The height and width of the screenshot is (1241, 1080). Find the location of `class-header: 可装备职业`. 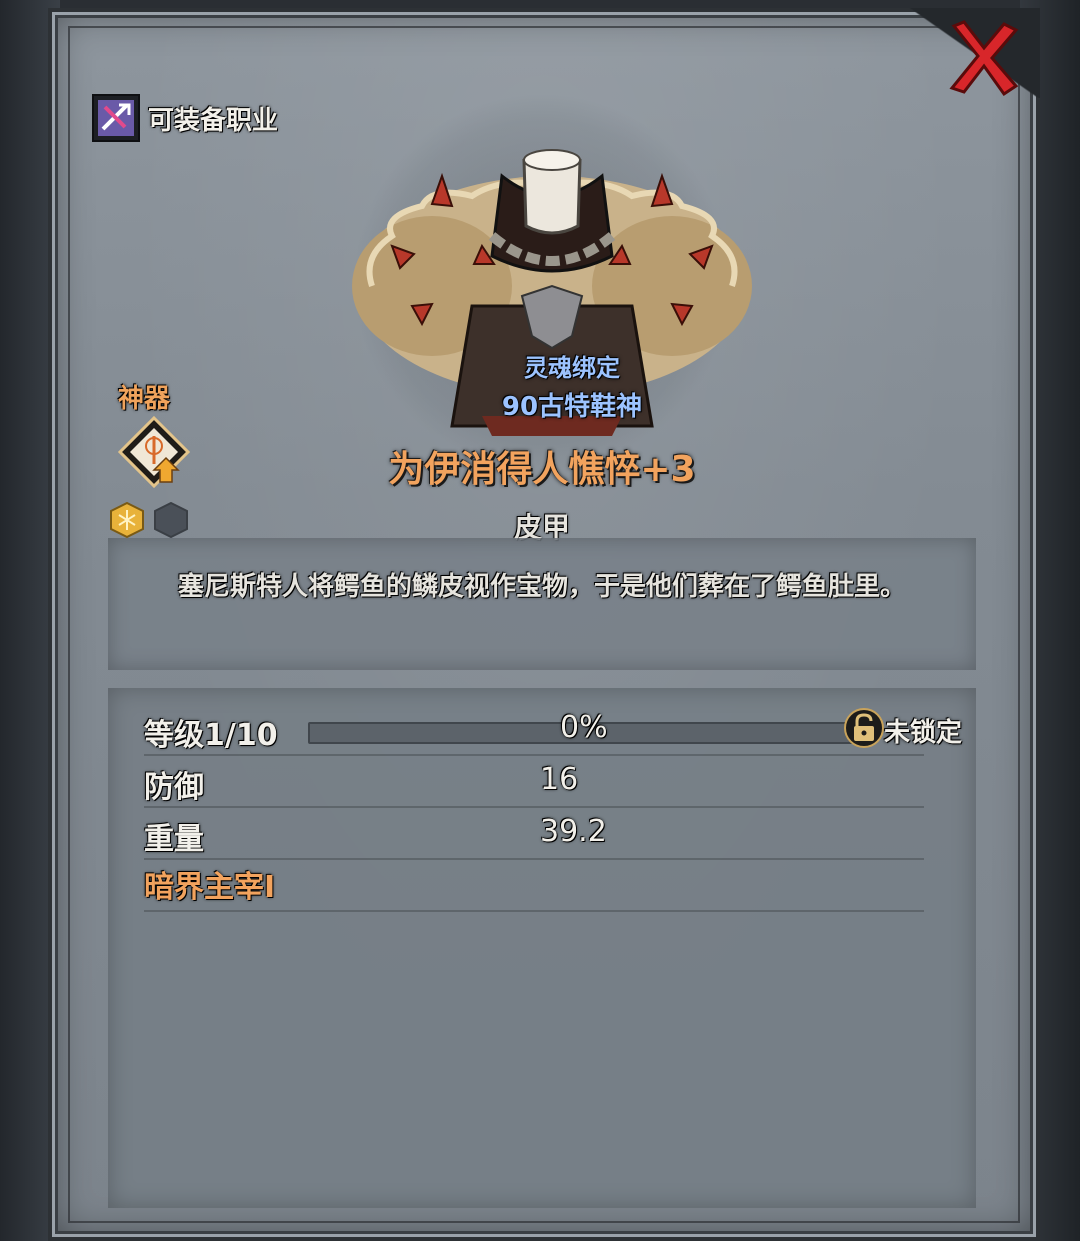

class-header: 可装备职业 is located at coordinates (185, 118).